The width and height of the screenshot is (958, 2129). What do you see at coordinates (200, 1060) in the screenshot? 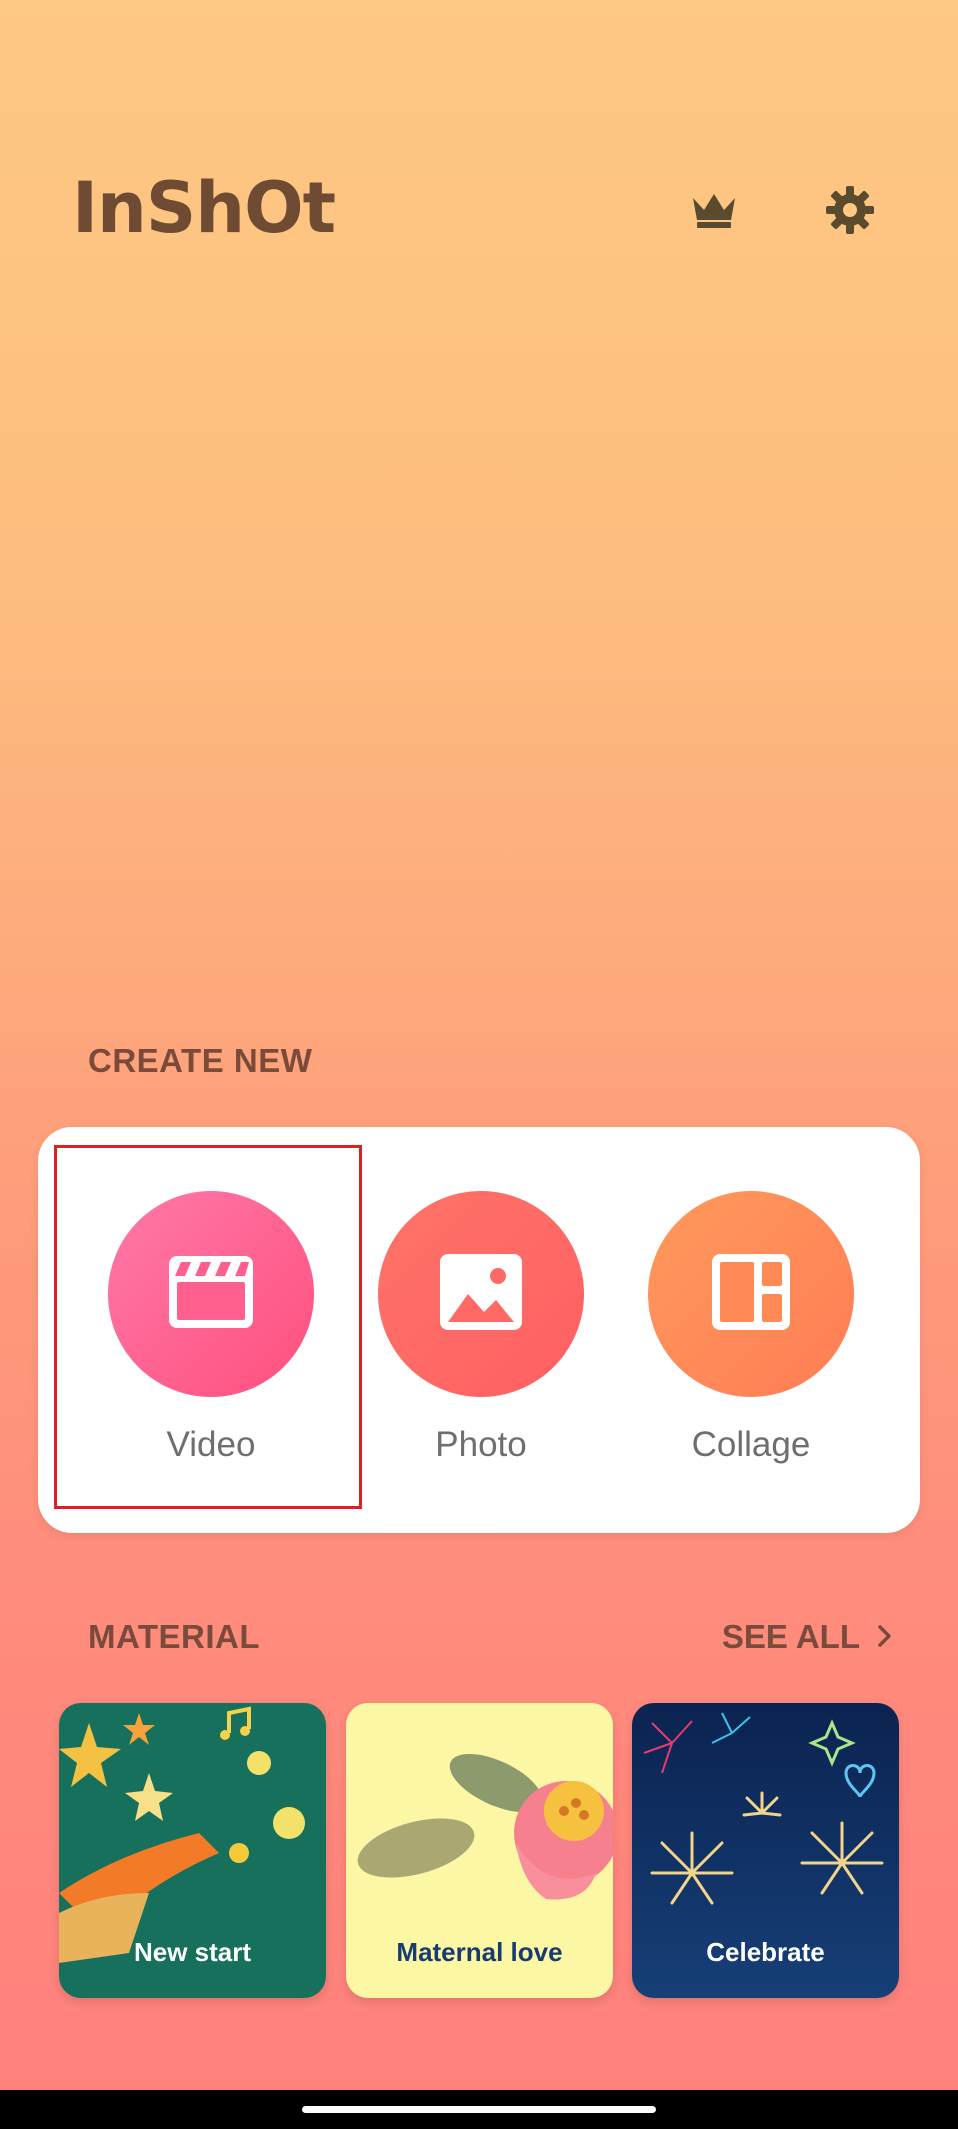
I see `create-new-title: CREATE NEW` at bounding box center [200, 1060].